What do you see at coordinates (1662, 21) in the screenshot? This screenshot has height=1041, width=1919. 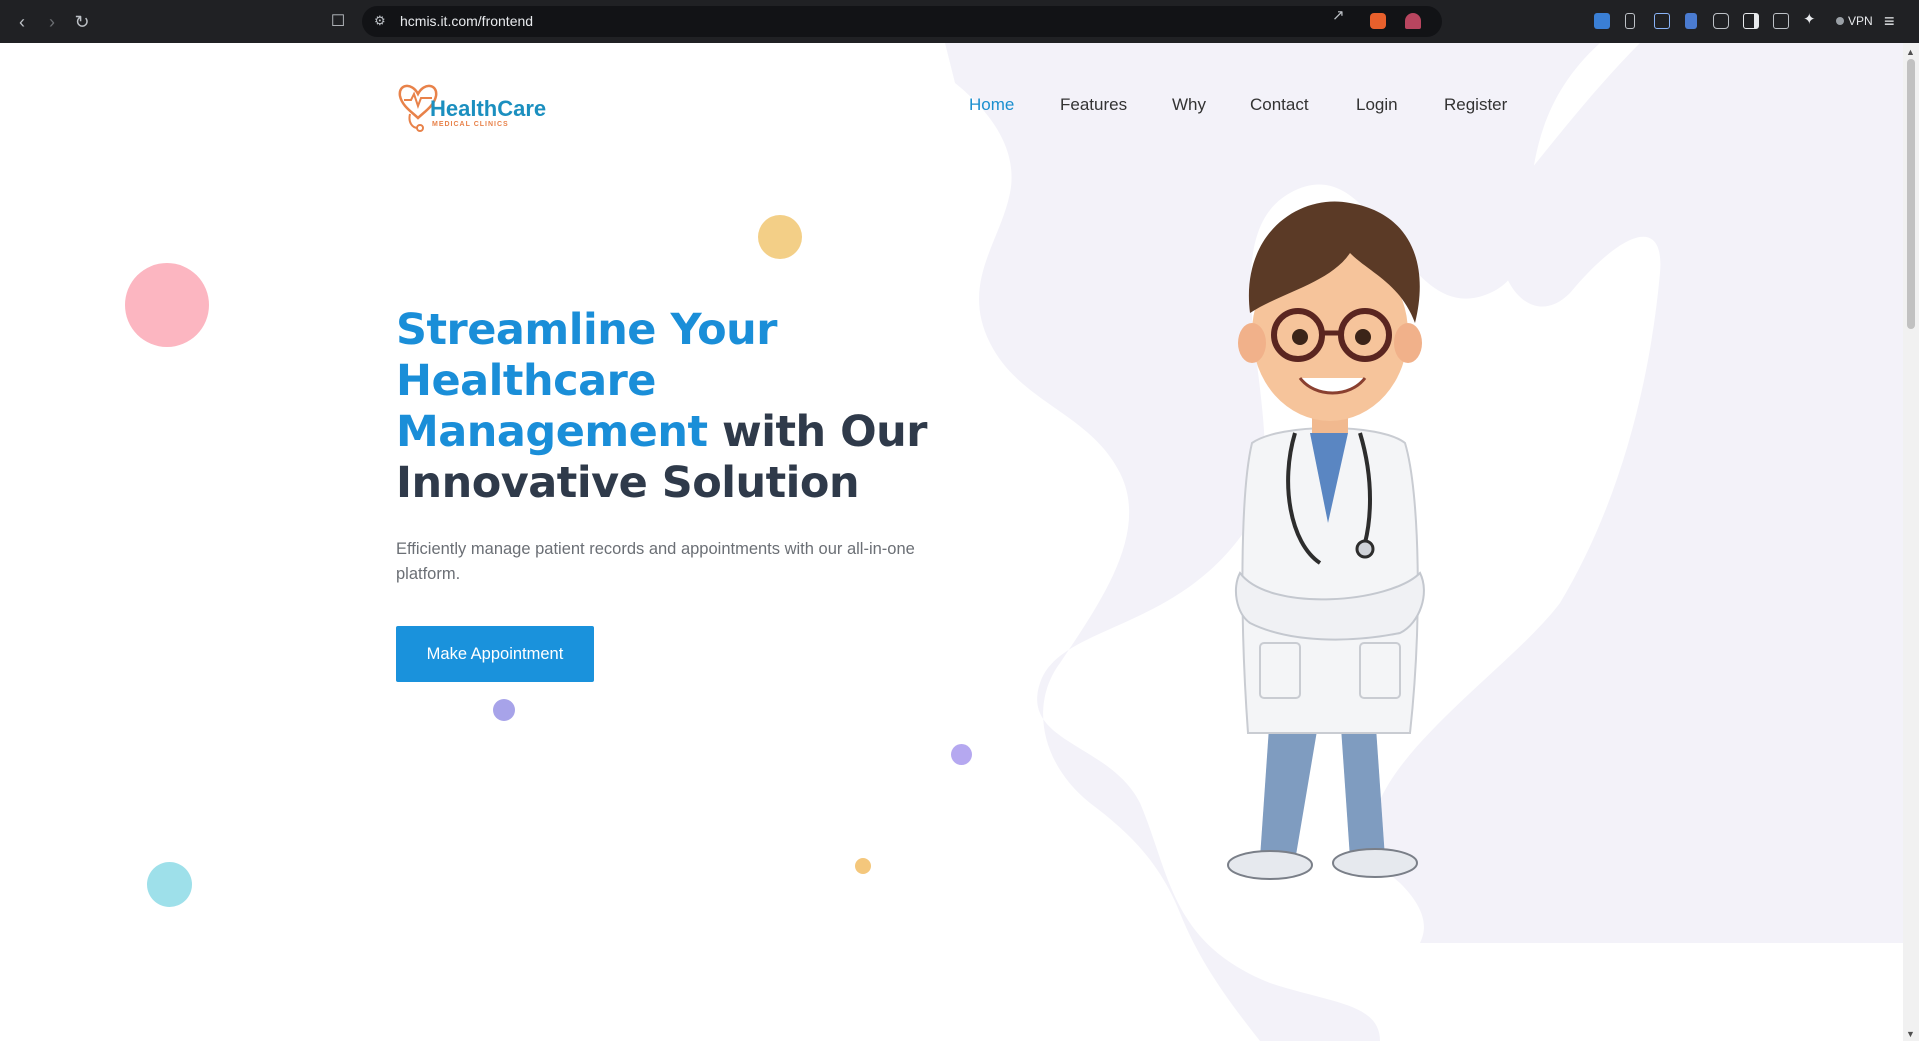 I see `extension-qr-icon` at bounding box center [1662, 21].